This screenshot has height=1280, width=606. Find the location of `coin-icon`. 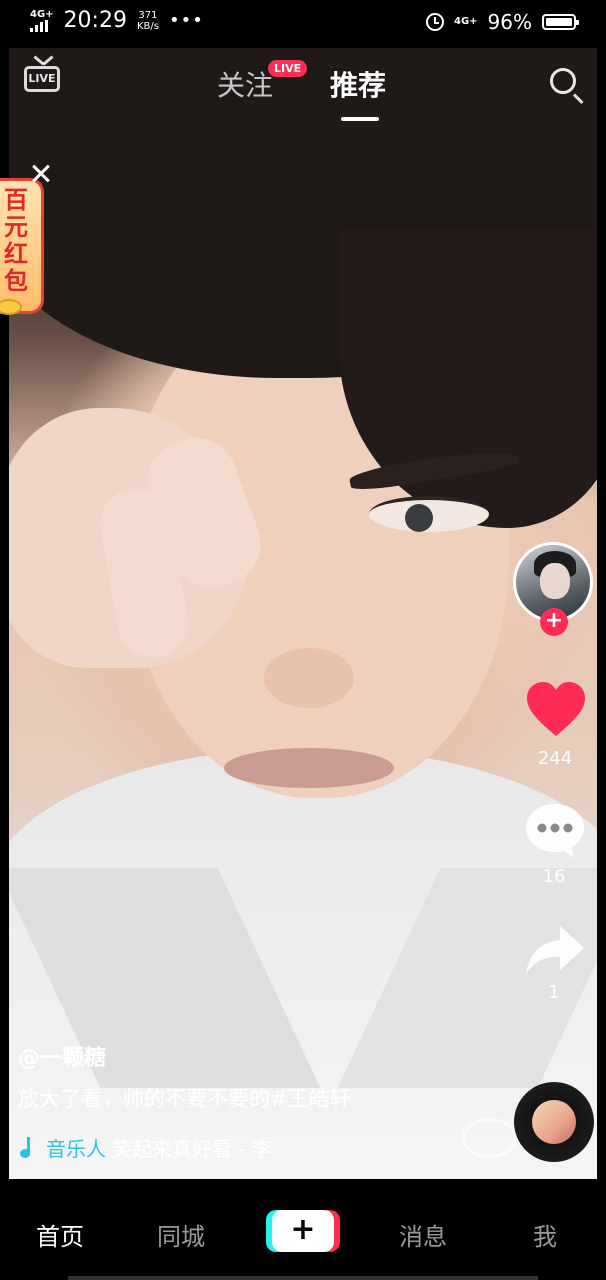

coin-icon is located at coordinates (11, 307).